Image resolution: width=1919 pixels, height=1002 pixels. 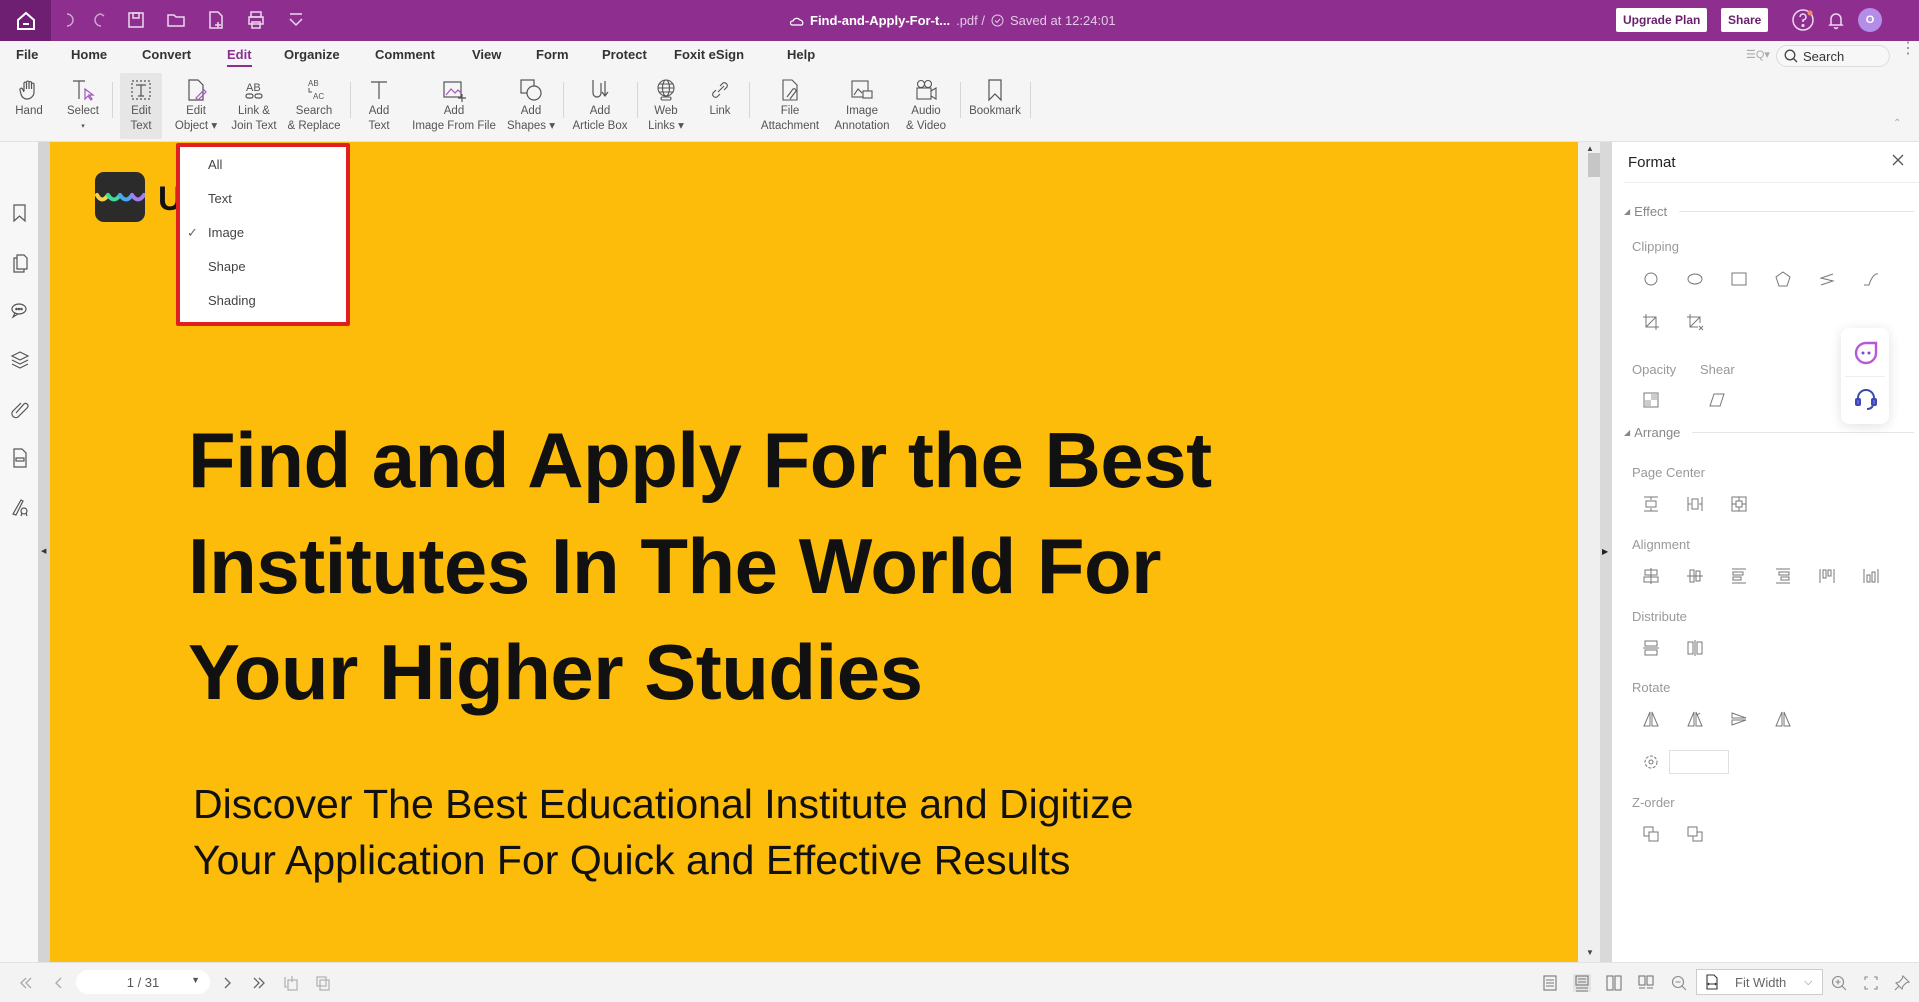 I want to click on dropdown-item-image: Image, so click(x=226, y=232).